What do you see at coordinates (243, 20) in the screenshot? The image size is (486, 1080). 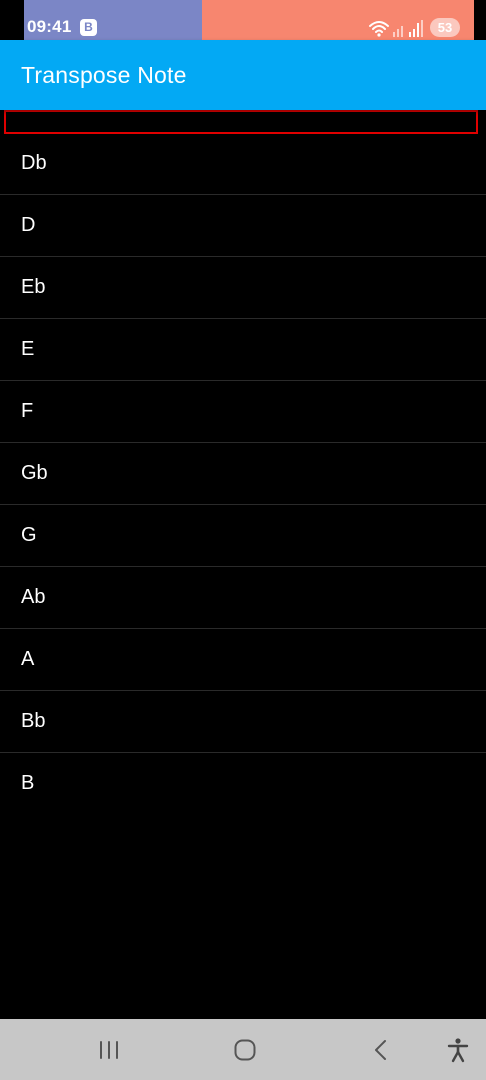 I see `status-bar: 09:41 B 53` at bounding box center [243, 20].